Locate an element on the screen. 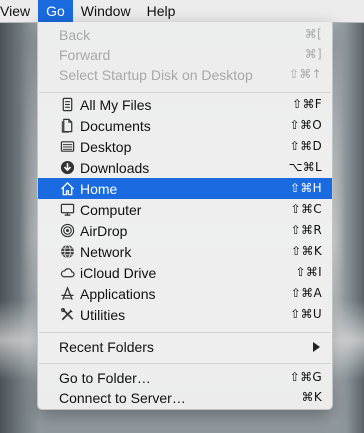 The image size is (364, 433). menu-item-home: Home ⇧⌘H is located at coordinates (185, 188).